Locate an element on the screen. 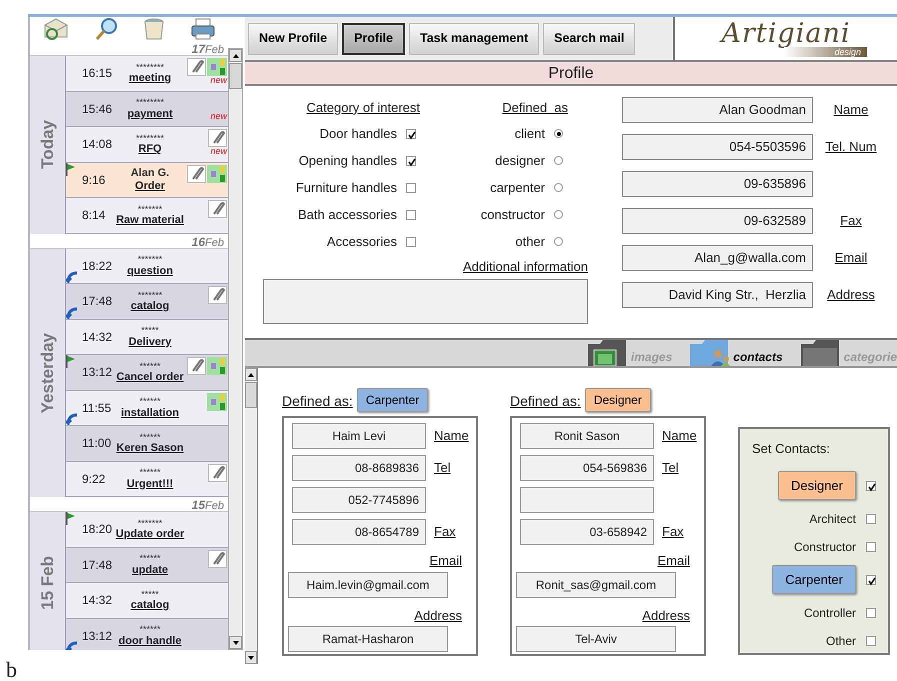 The height and width of the screenshot is (681, 897). message-subject: meeting is located at coordinates (150, 78).